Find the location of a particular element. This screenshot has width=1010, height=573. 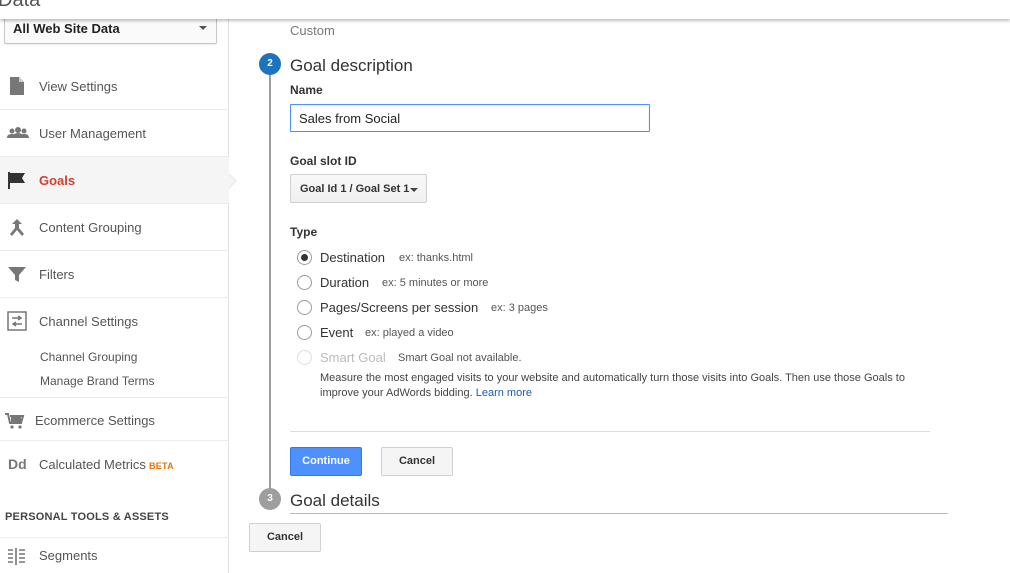

channel-settings-icon is located at coordinates (17, 321).